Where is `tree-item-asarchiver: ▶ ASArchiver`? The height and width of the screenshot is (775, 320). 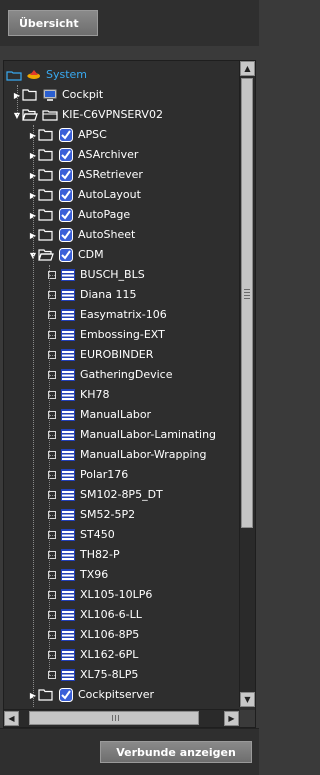
tree-item-asarchiver: ▶ ASArchiver is located at coordinates (83, 155).